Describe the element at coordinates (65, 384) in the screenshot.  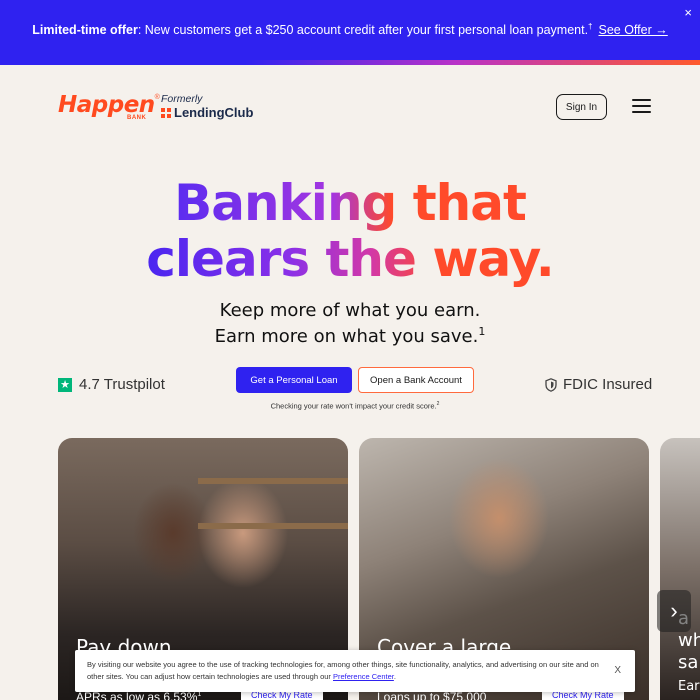
I see `trustpilot-star-icon: ★` at that location.